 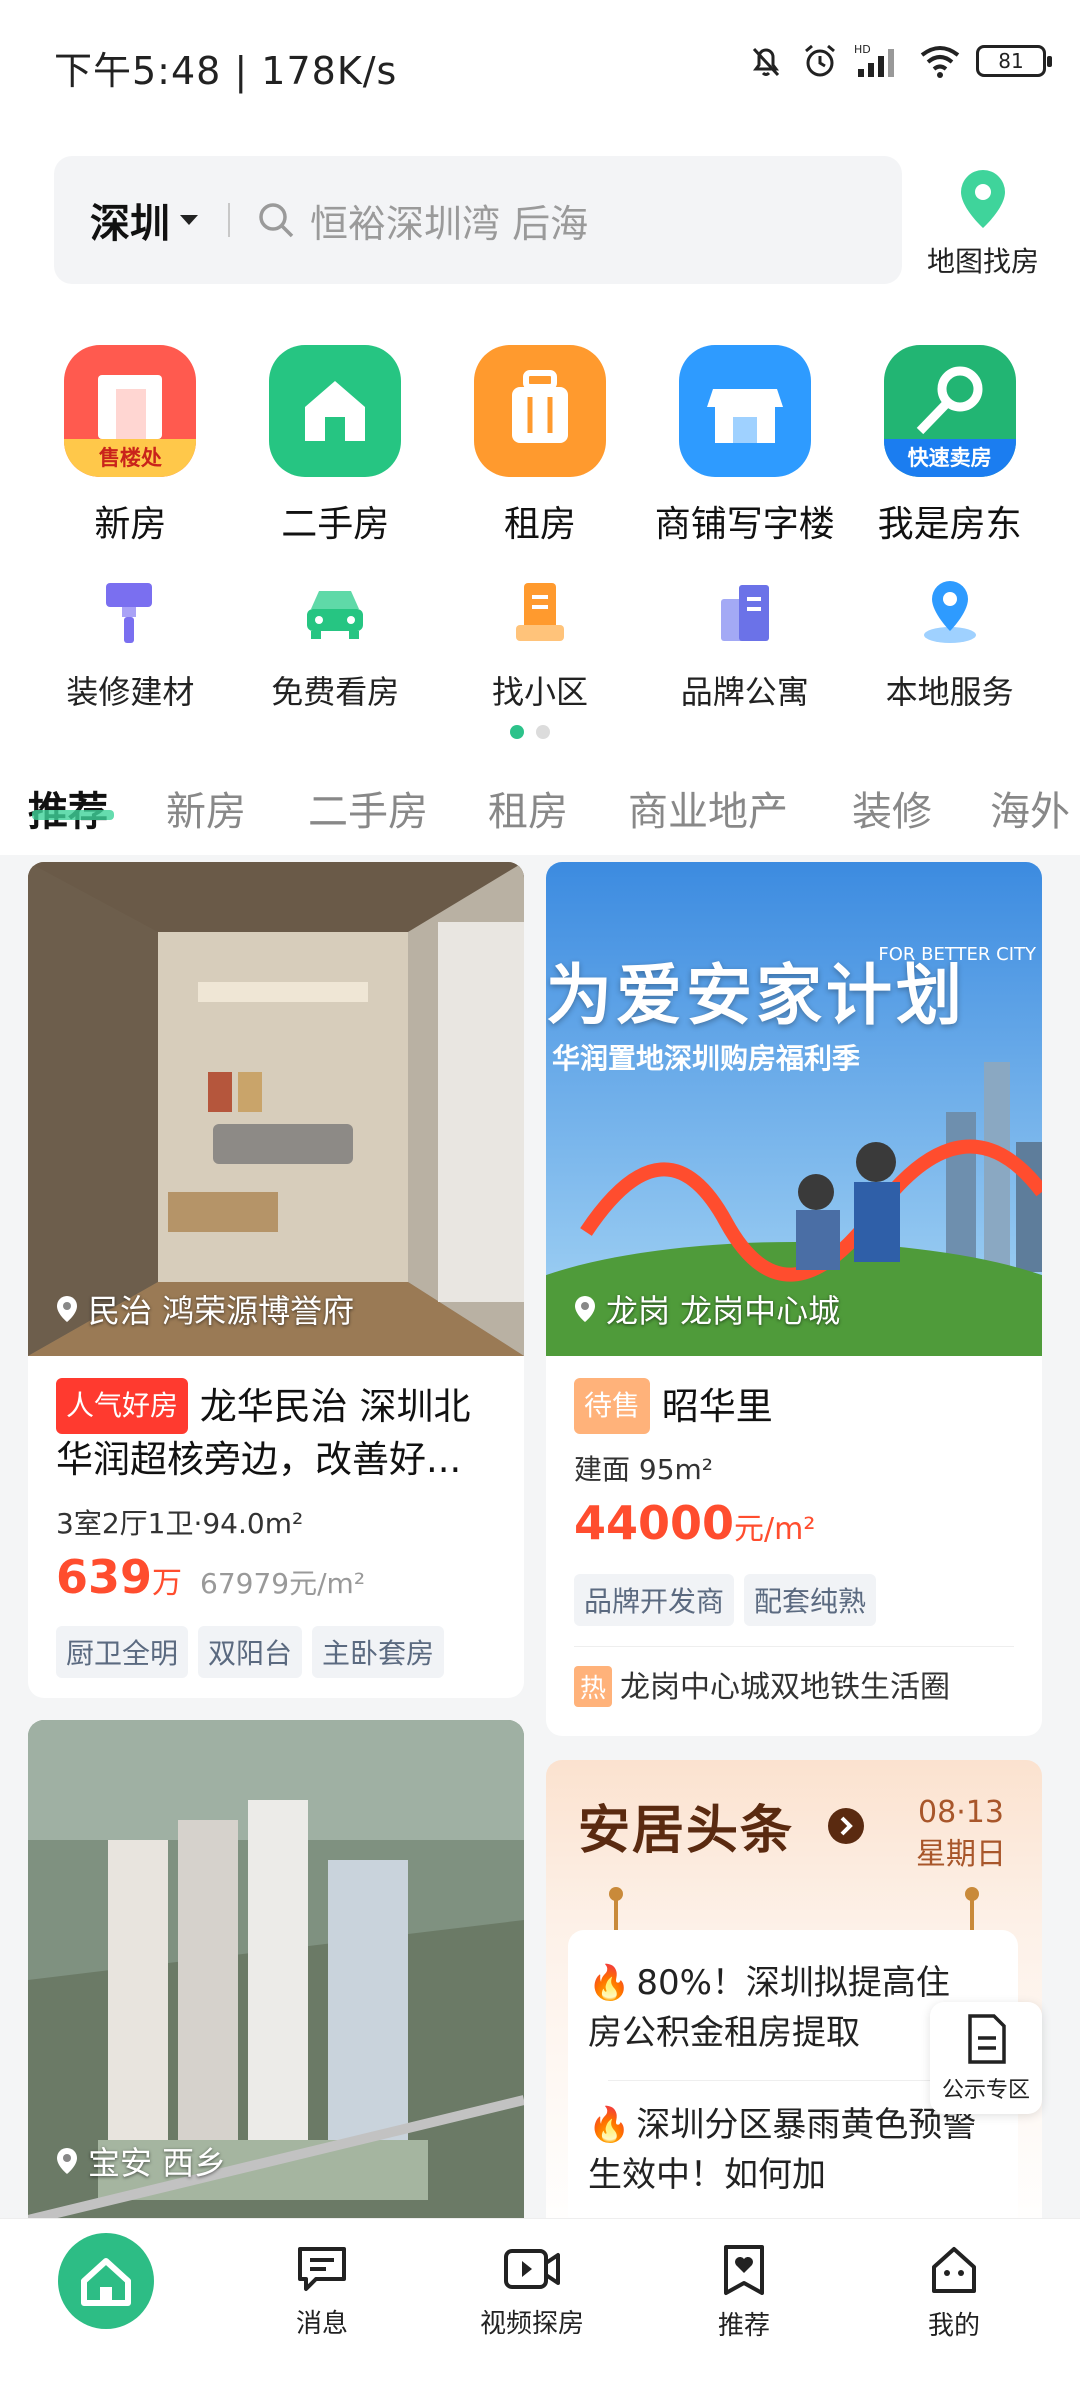 I want to click on feature-chips: 厨卫全明 双阳台 主卧套房, so click(x=255, y=1652).